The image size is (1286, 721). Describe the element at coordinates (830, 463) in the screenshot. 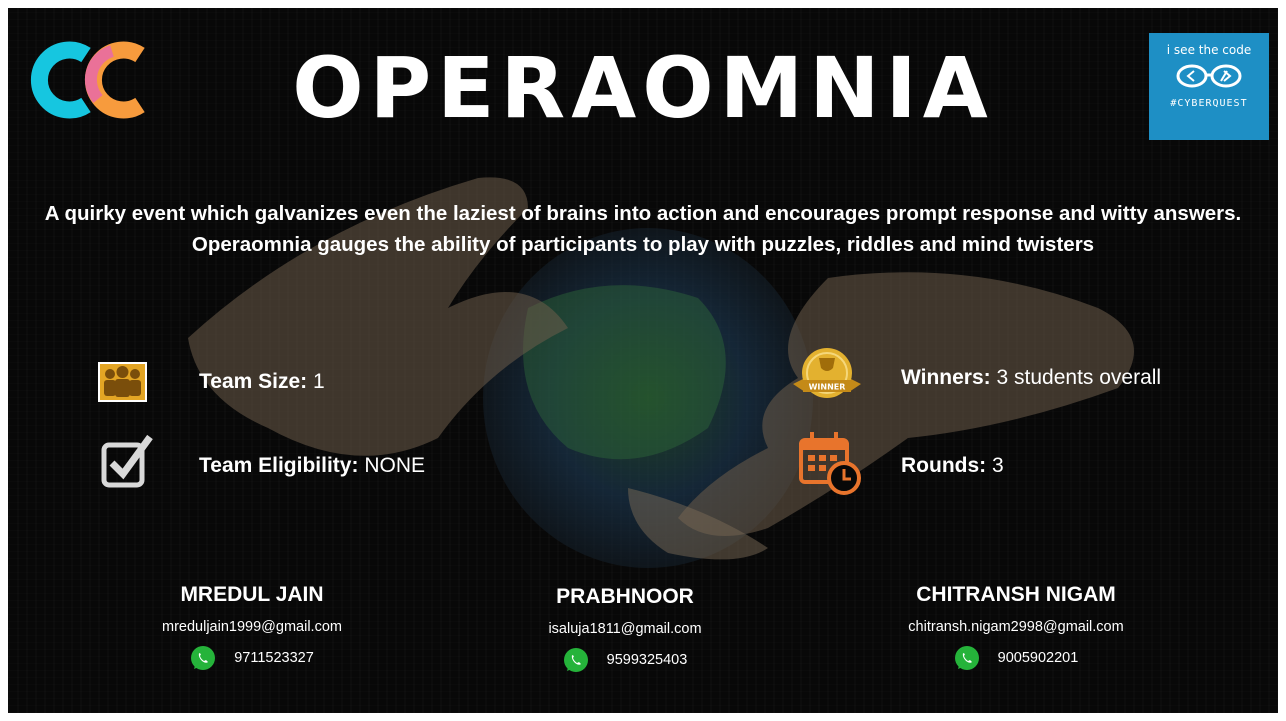

I see `calendar-clock-icon` at that location.